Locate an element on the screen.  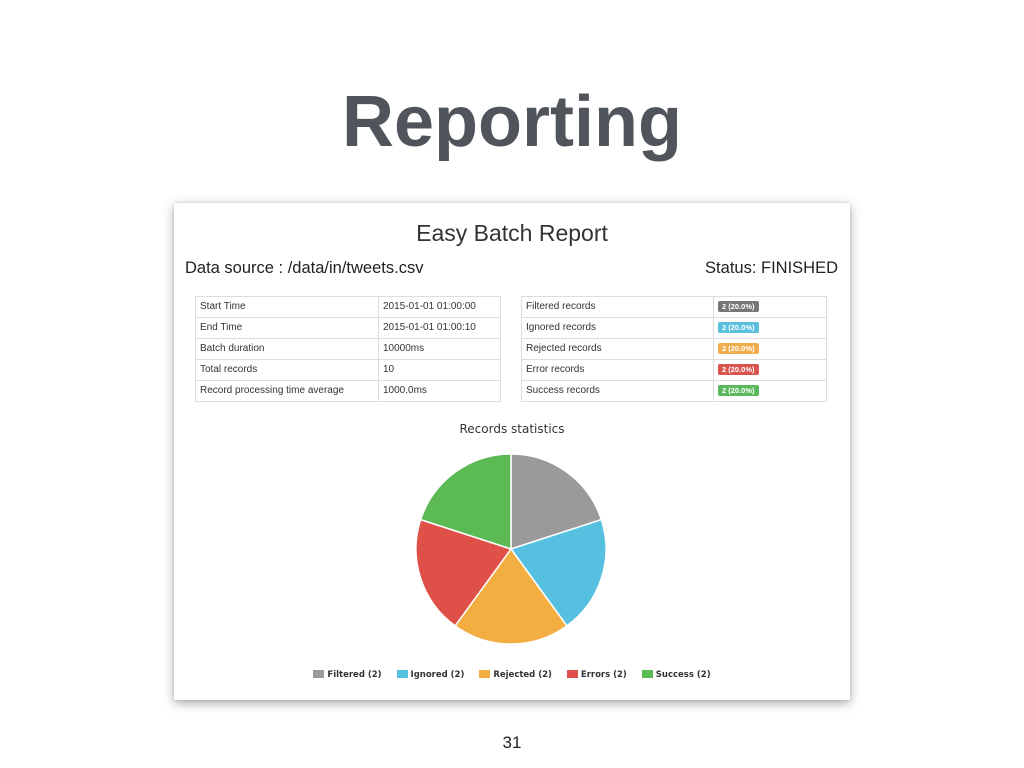
legend-item: Ignored (2) is located at coordinates (430, 675).